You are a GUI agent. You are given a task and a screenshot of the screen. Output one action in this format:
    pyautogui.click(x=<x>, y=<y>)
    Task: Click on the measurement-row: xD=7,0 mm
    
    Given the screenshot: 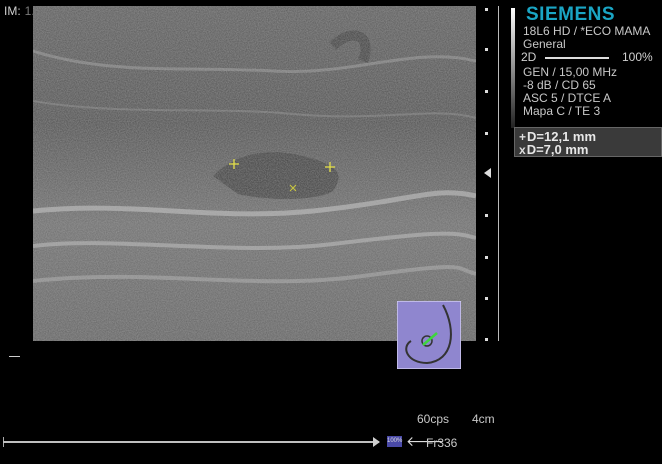 What is the action you would take?
    pyautogui.click(x=553, y=149)
    